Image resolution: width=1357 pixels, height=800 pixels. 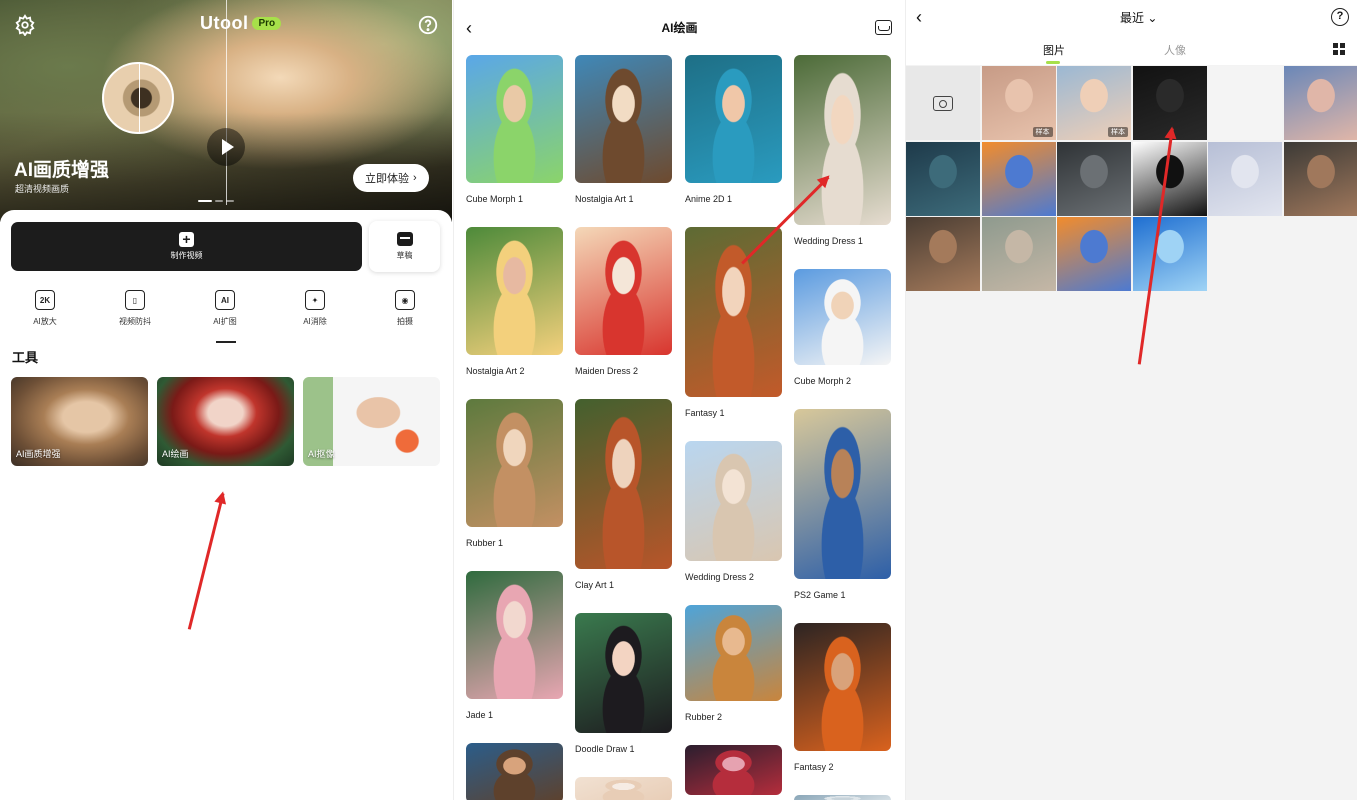 I want to click on try-now-button: 立即体验 ›, so click(x=391, y=178).